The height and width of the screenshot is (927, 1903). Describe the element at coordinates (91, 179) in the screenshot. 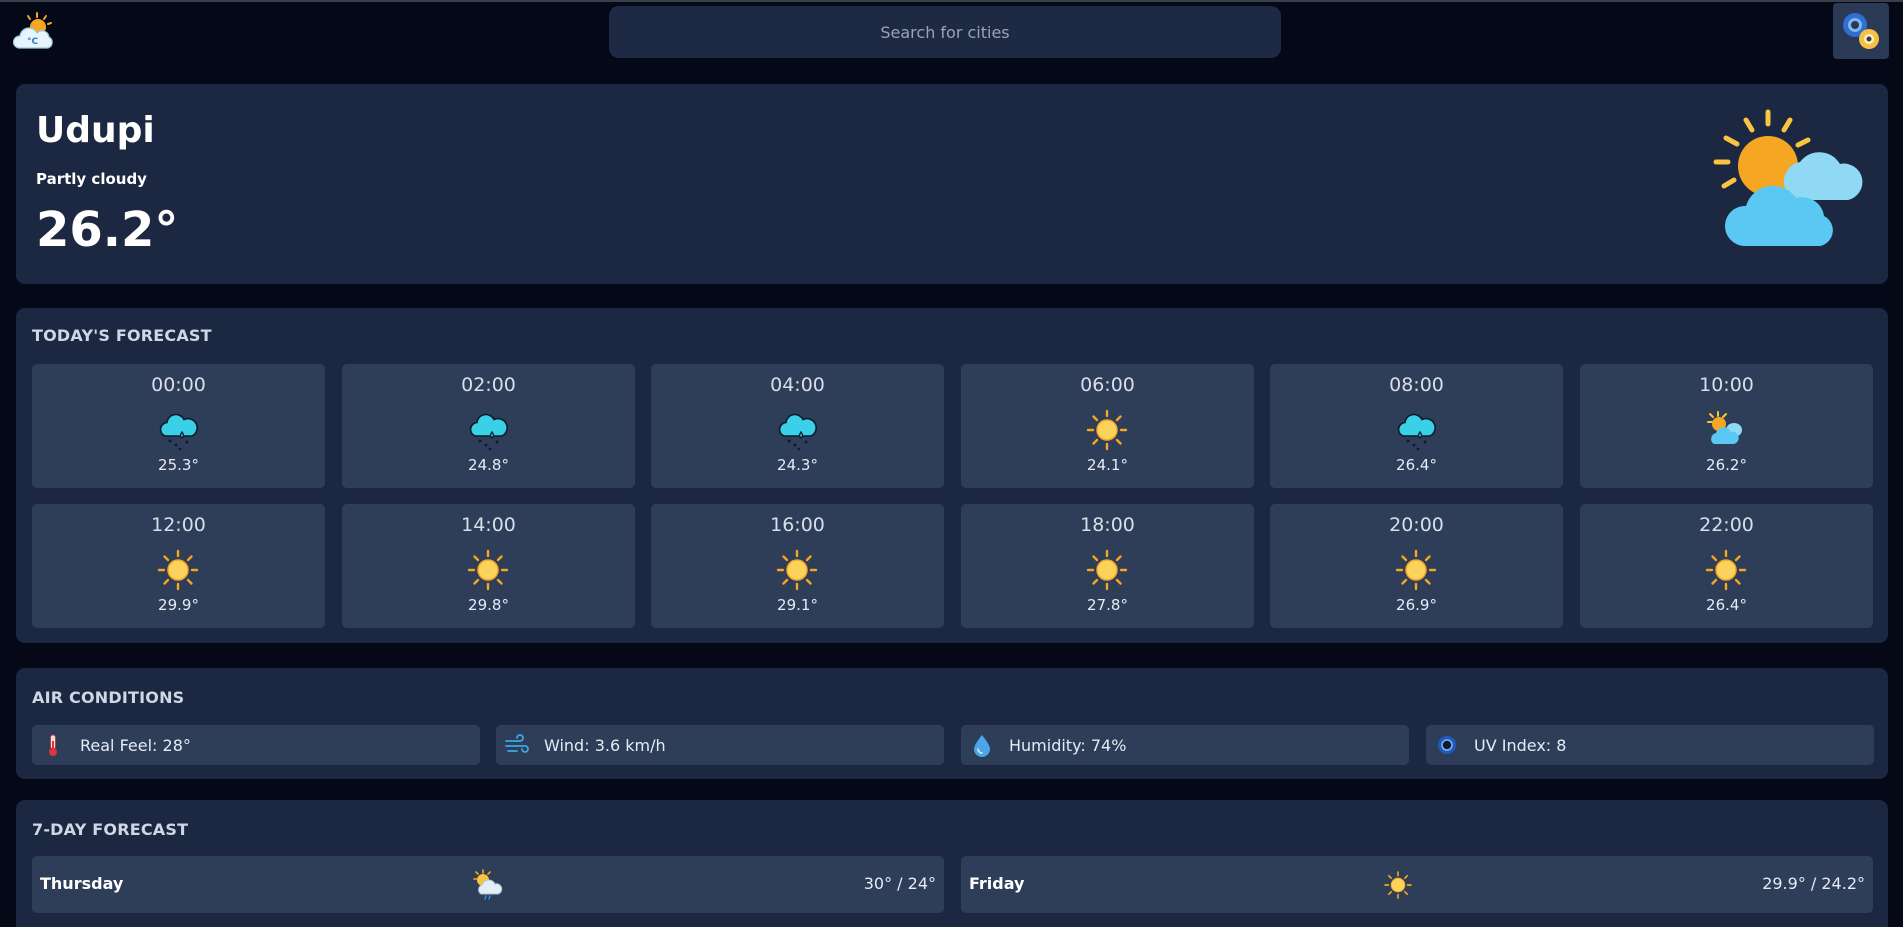

I see `weather-condition: Partly cloudy` at that location.